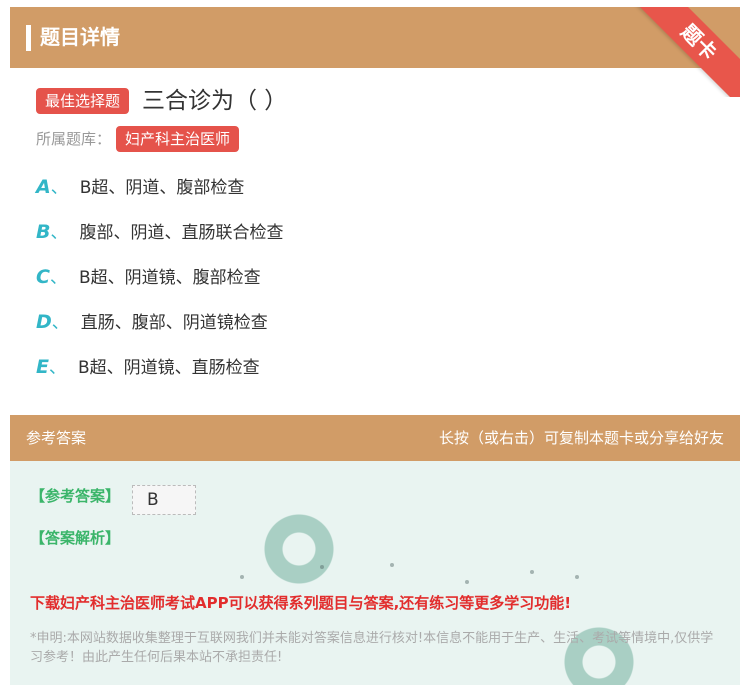 This screenshot has width=750, height=685. I want to click on option-e: E、 B超、阴道镜、直肠检查, so click(148, 367).